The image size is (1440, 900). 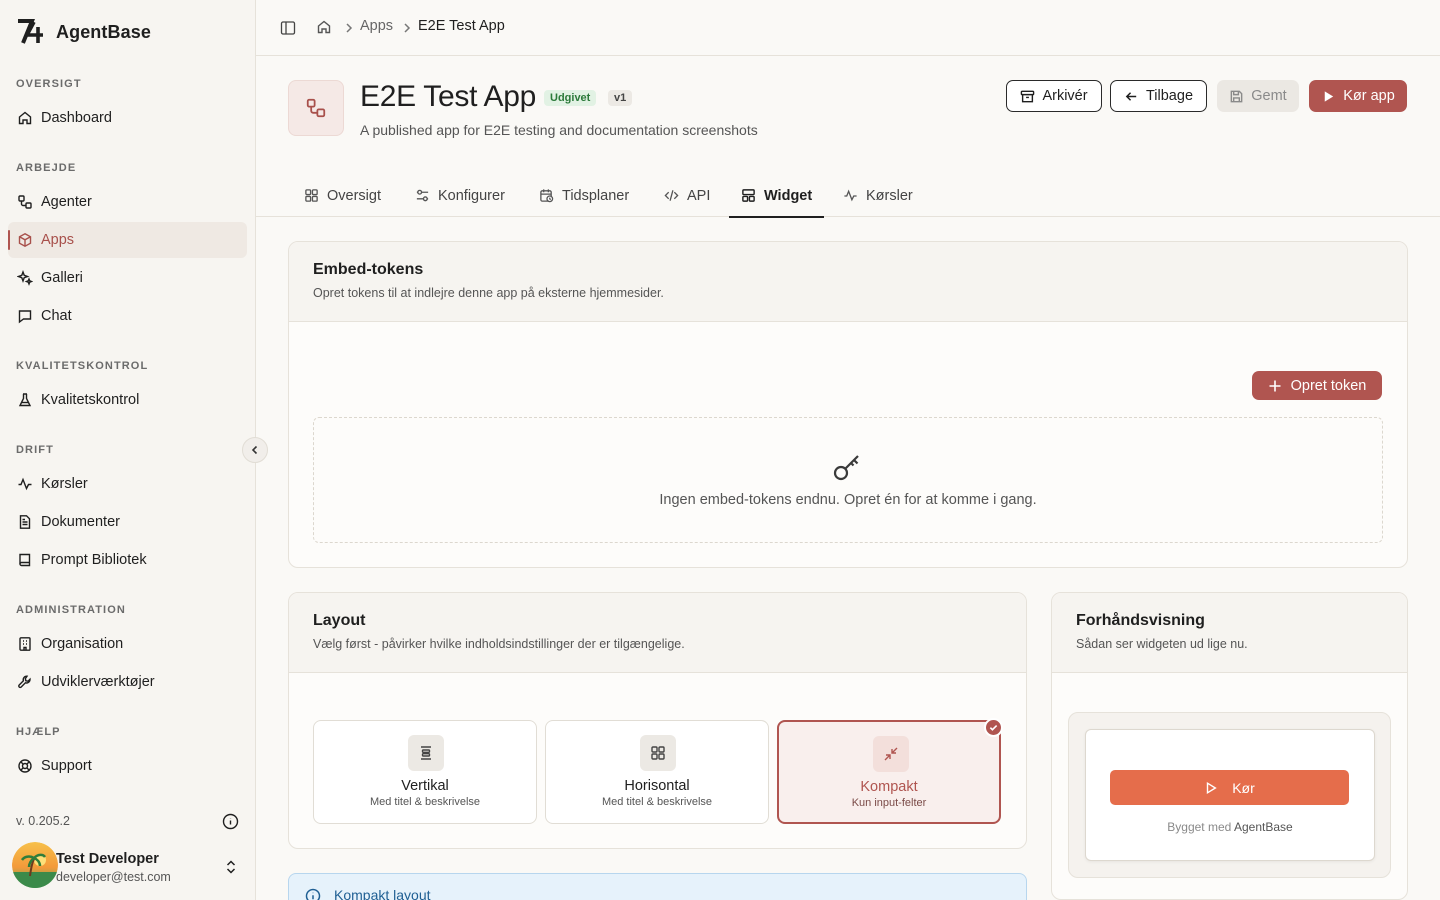 What do you see at coordinates (62, 278) in the screenshot?
I see `sidebar-item-label: Galleri` at bounding box center [62, 278].